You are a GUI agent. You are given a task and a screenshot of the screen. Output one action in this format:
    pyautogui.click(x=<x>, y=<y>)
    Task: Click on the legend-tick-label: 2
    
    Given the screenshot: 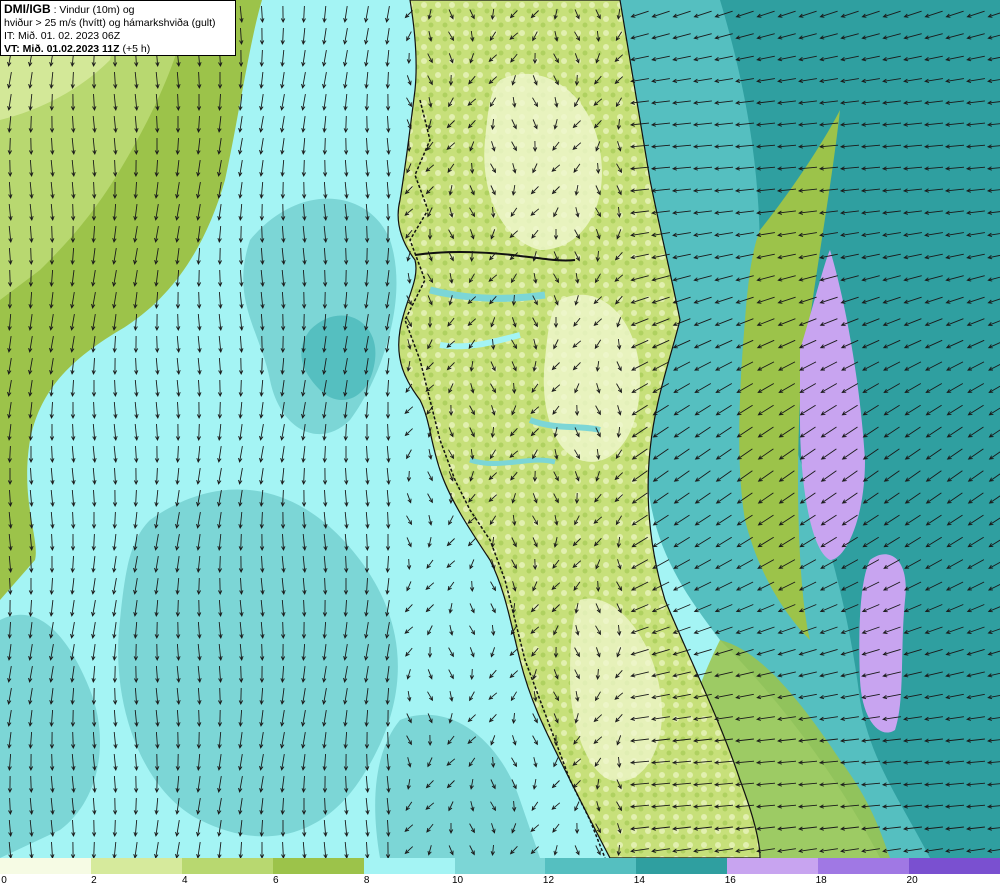 What is the action you would take?
    pyautogui.click(x=94, y=880)
    